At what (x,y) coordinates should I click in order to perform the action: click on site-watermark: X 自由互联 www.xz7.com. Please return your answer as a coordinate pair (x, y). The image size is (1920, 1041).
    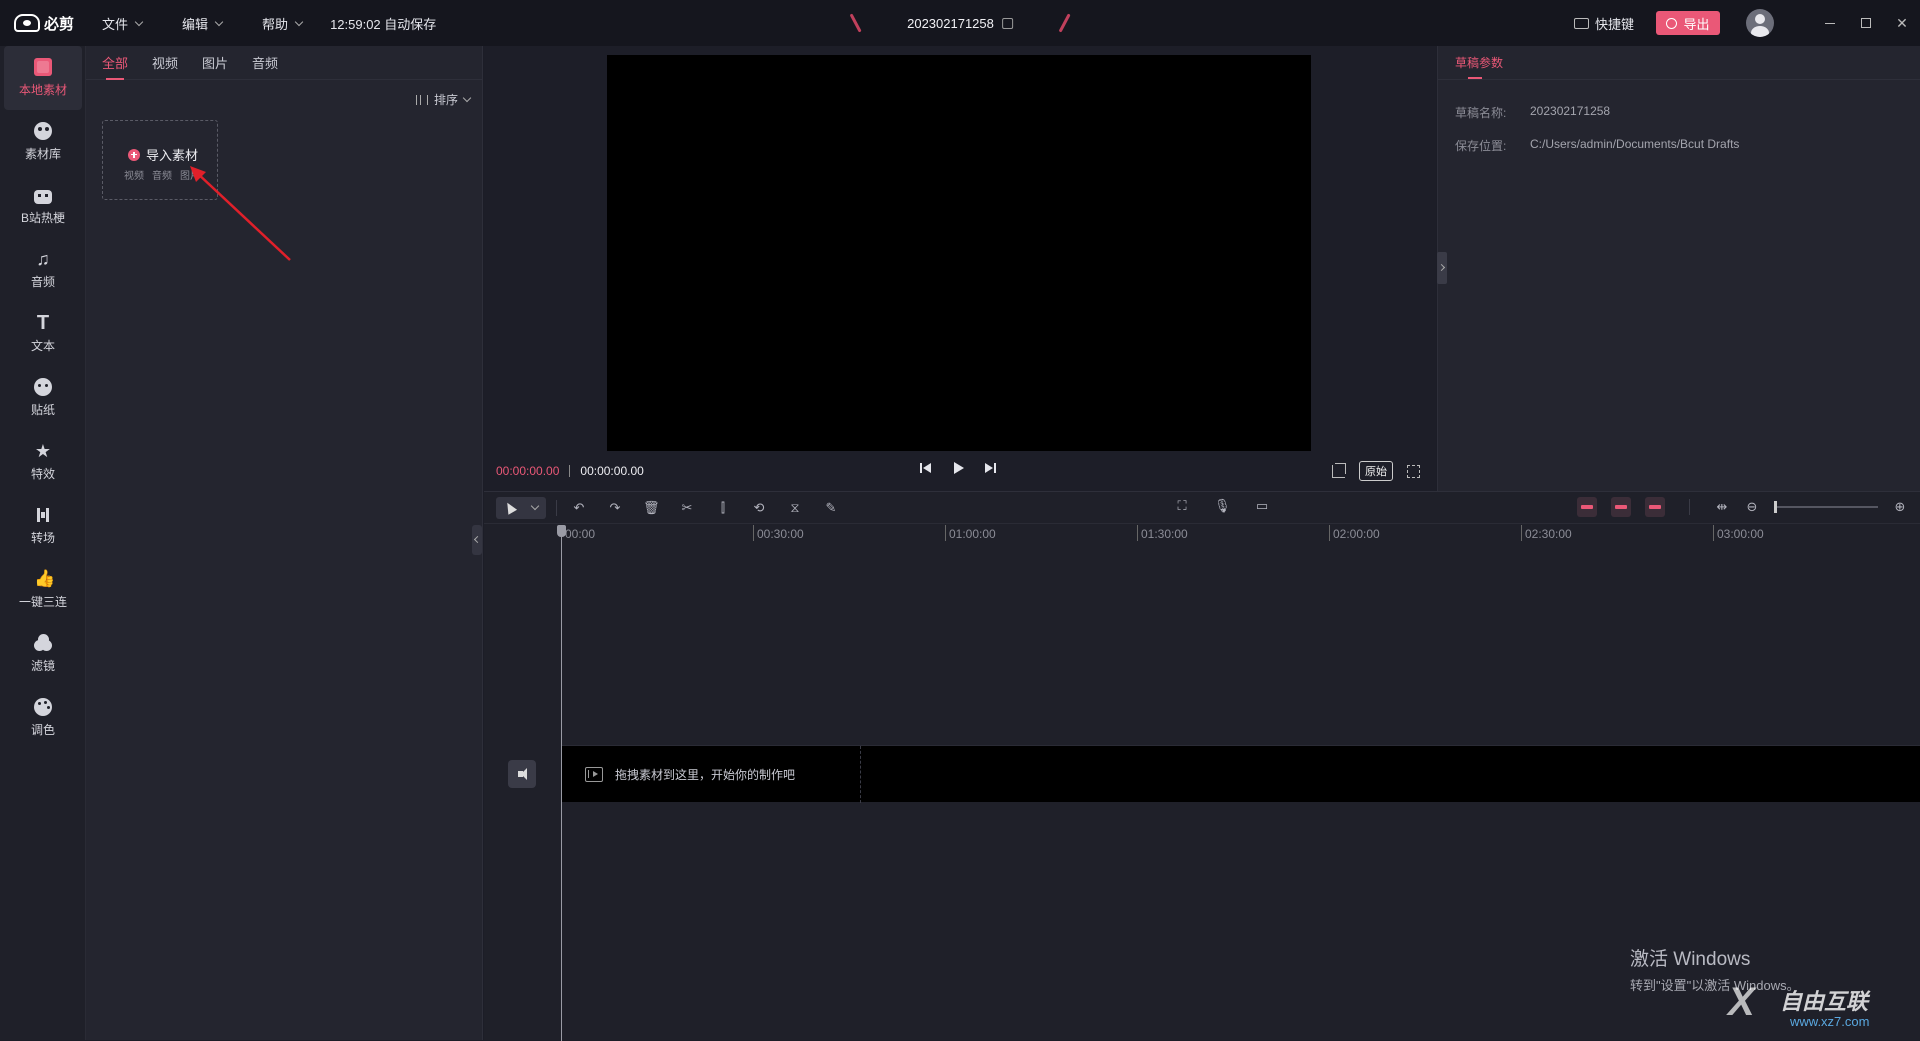
    Looking at the image, I should click on (1820, 1008).